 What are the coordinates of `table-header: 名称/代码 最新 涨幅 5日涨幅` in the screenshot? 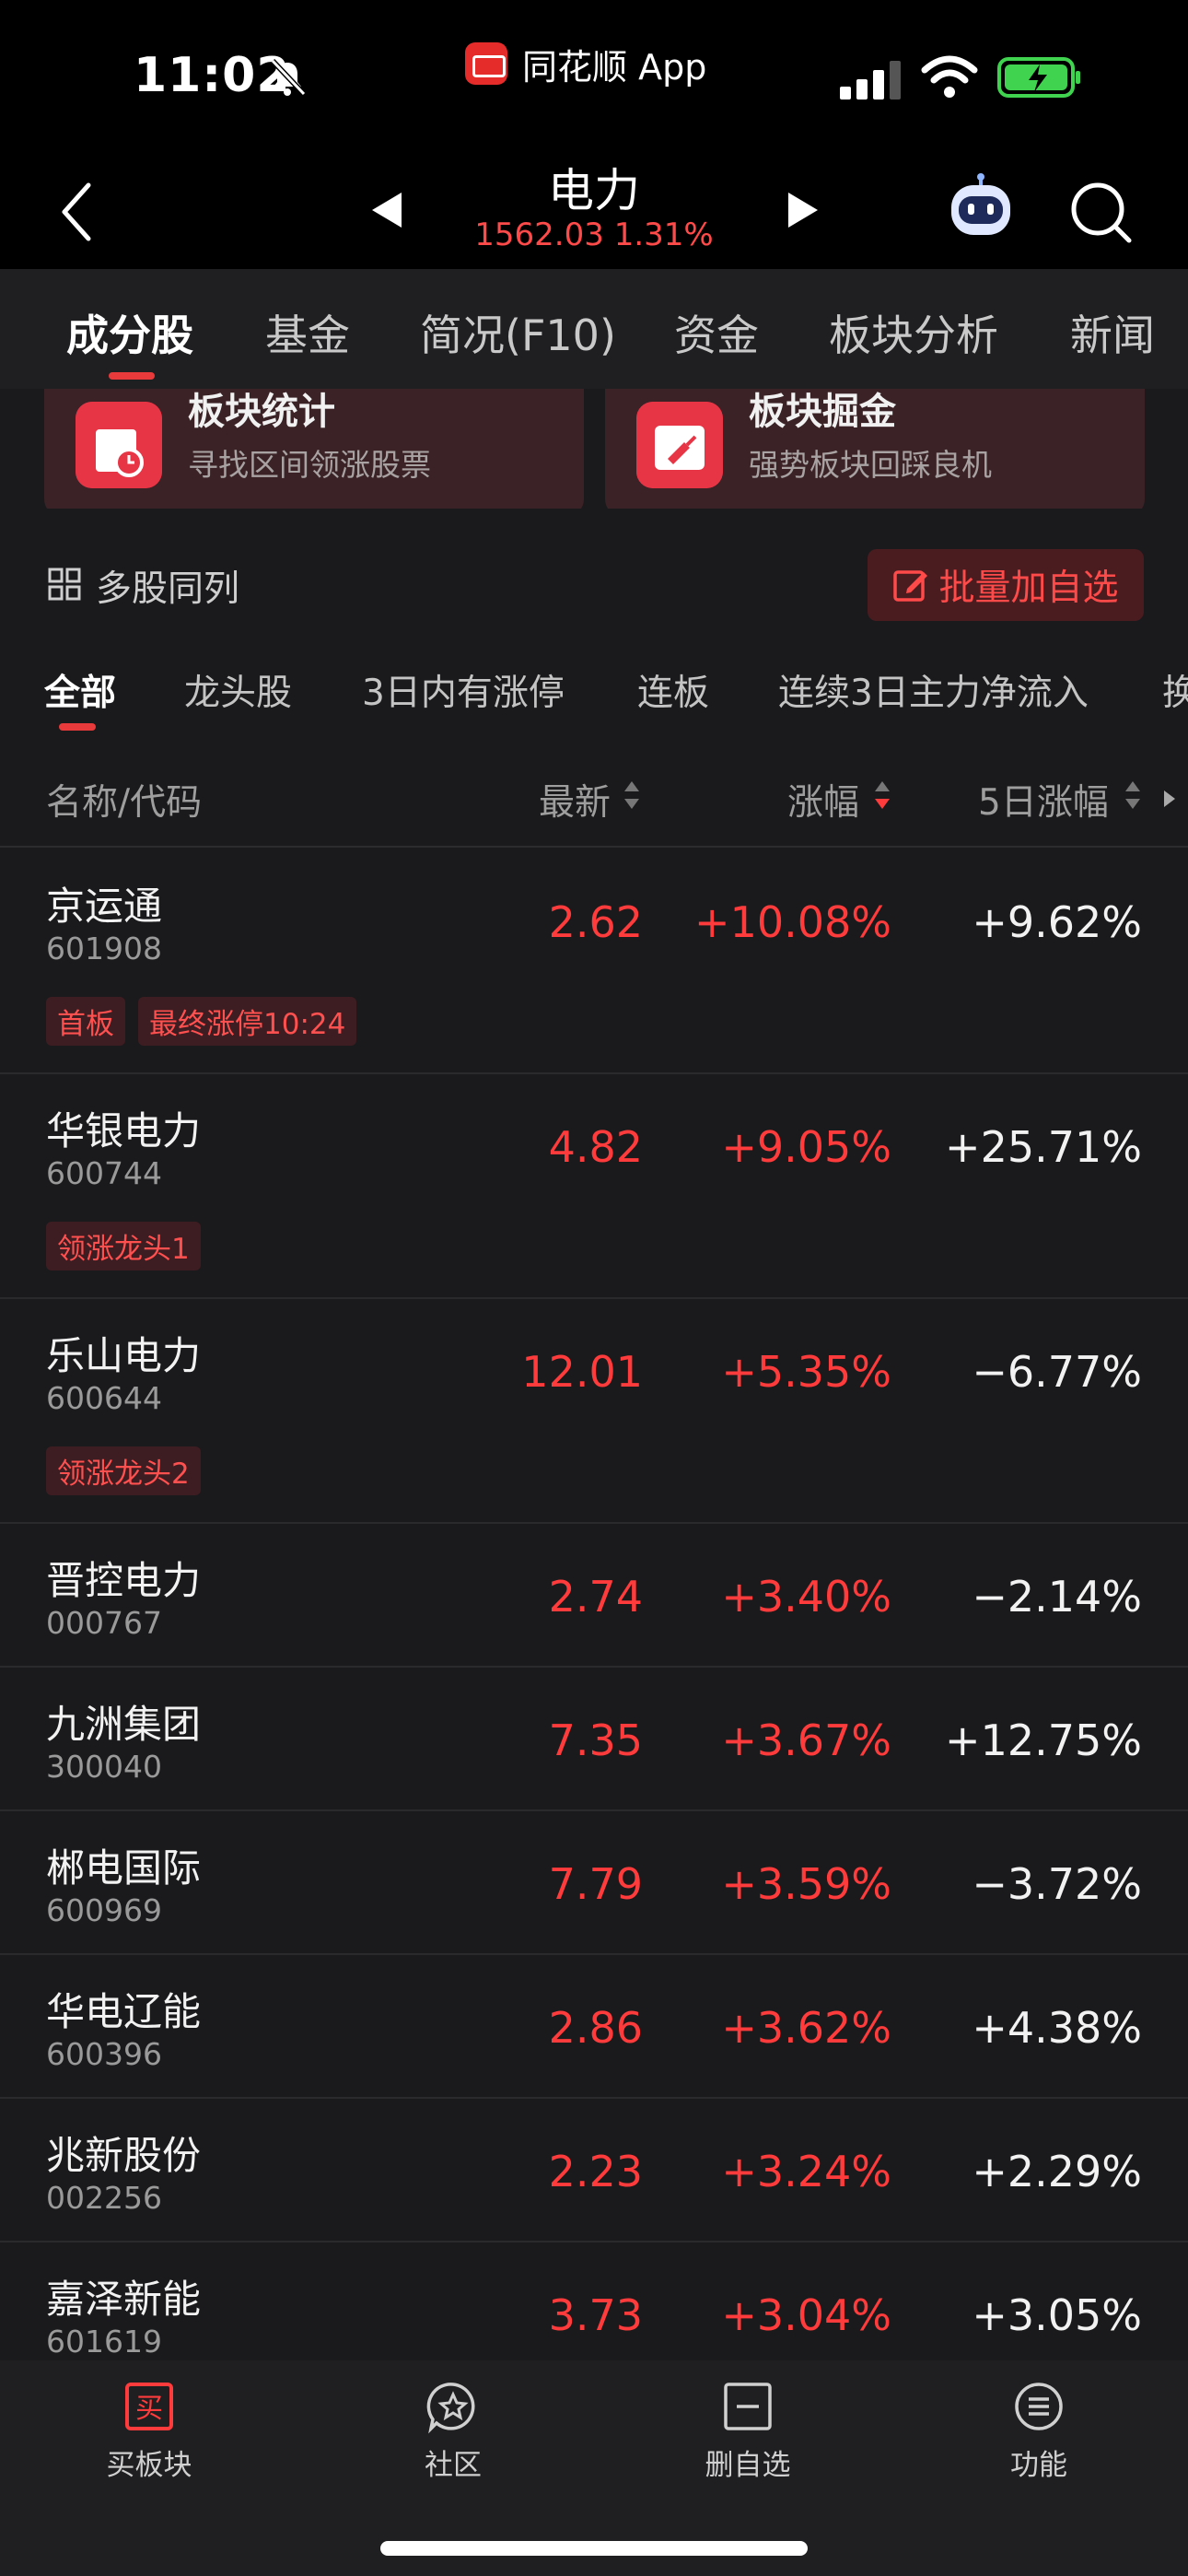 It's located at (594, 801).